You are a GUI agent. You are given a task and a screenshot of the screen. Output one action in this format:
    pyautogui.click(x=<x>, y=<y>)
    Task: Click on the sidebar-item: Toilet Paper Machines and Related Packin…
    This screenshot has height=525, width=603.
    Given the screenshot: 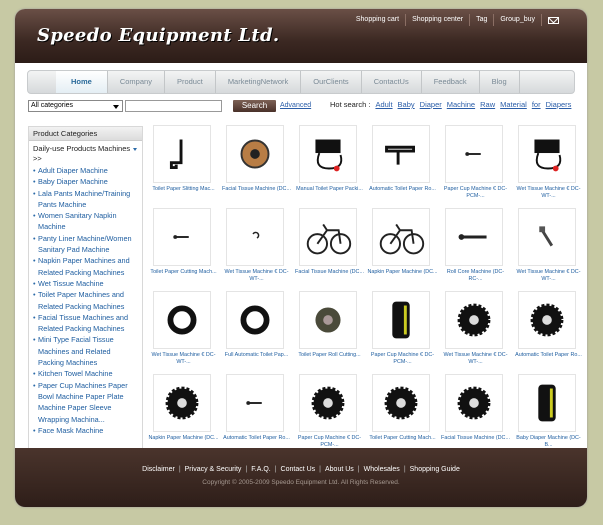 What is the action you would take?
    pyautogui.click(x=85, y=300)
    